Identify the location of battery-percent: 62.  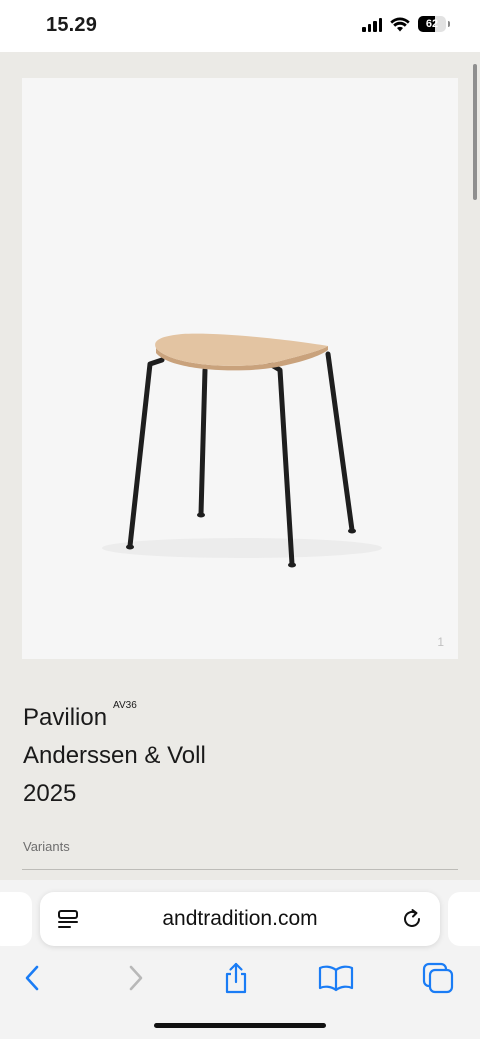
(432, 24).